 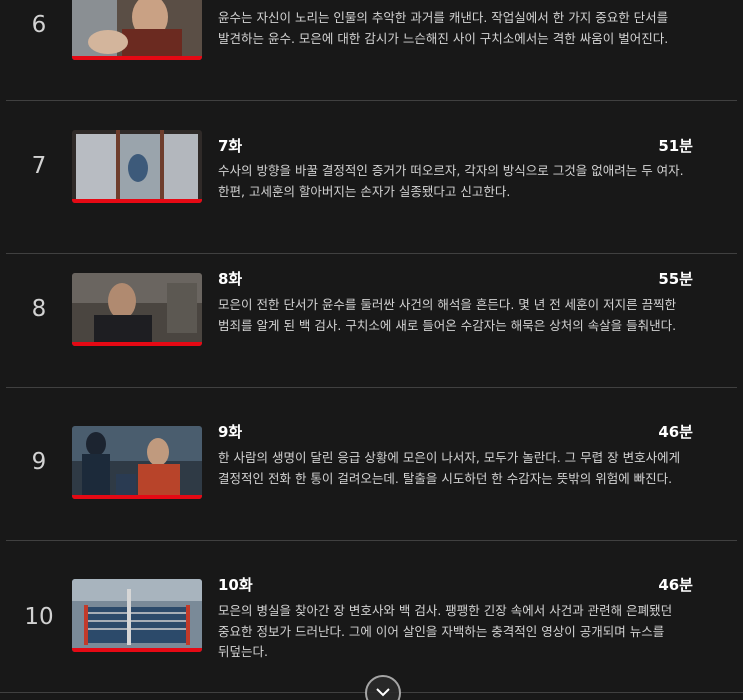 What do you see at coordinates (675, 279) in the screenshot?
I see `episode-duration: 55분` at bounding box center [675, 279].